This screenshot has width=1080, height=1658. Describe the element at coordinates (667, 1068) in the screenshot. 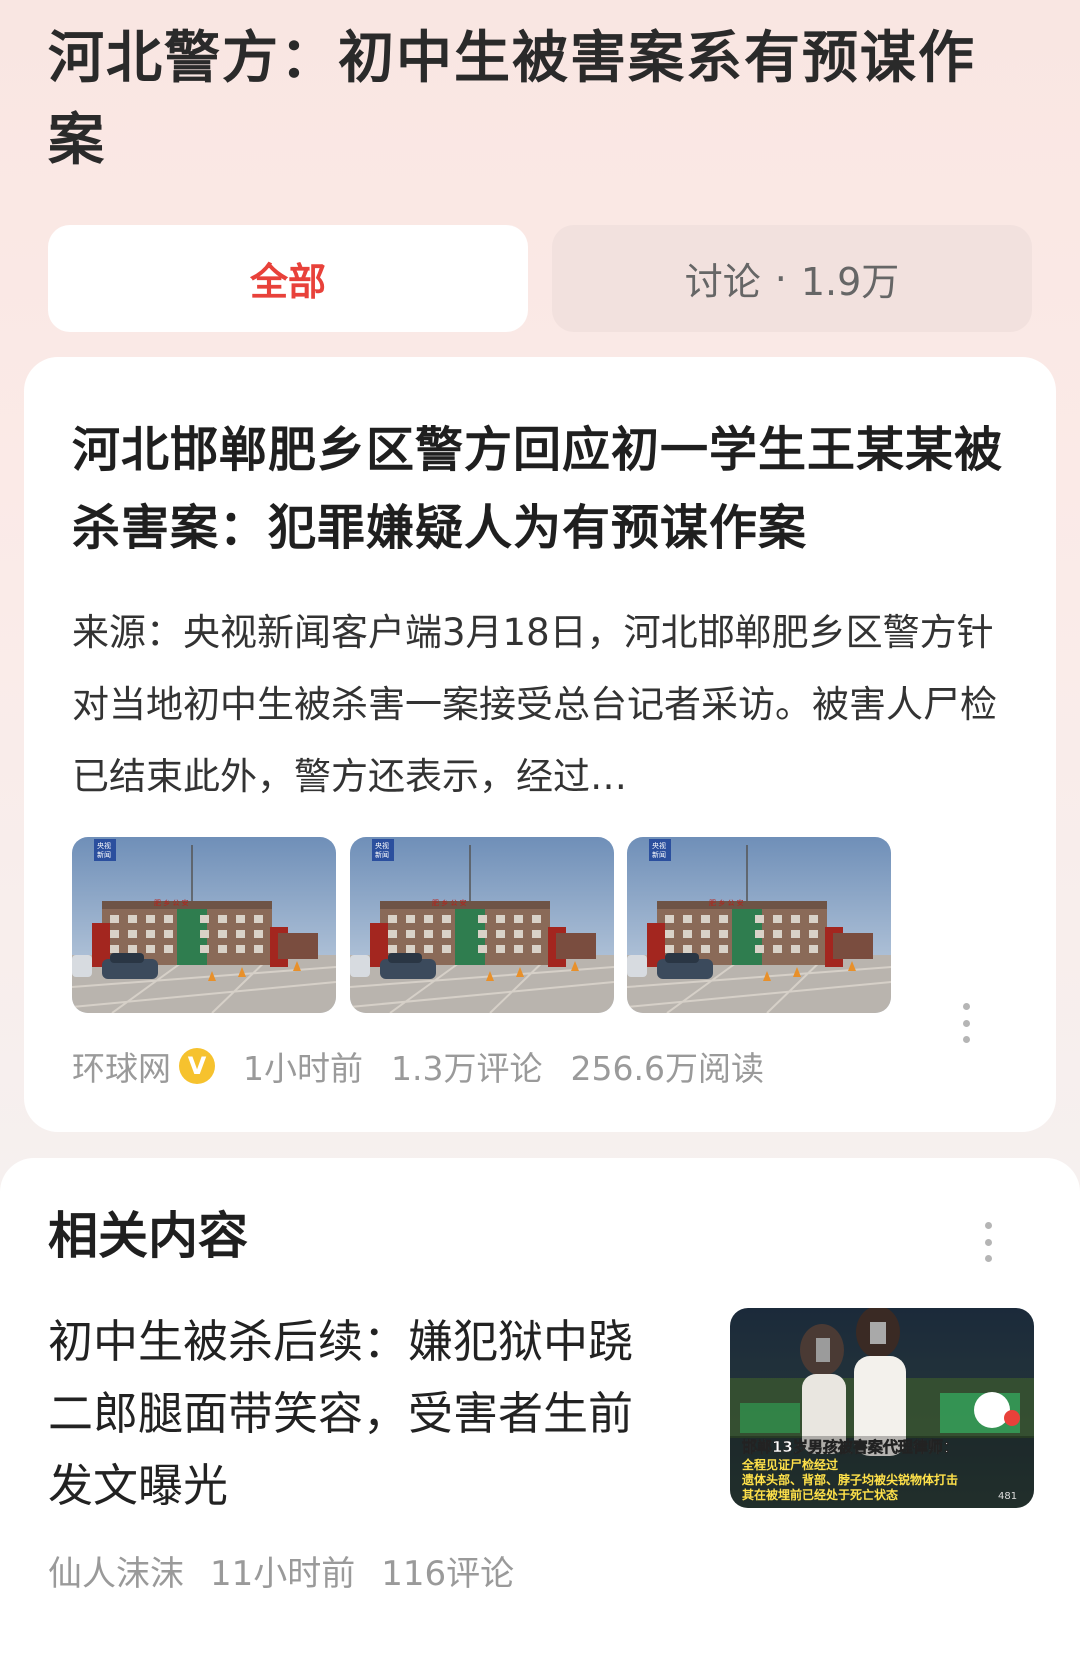

I see `article-read-count: 256.6万阅读` at that location.